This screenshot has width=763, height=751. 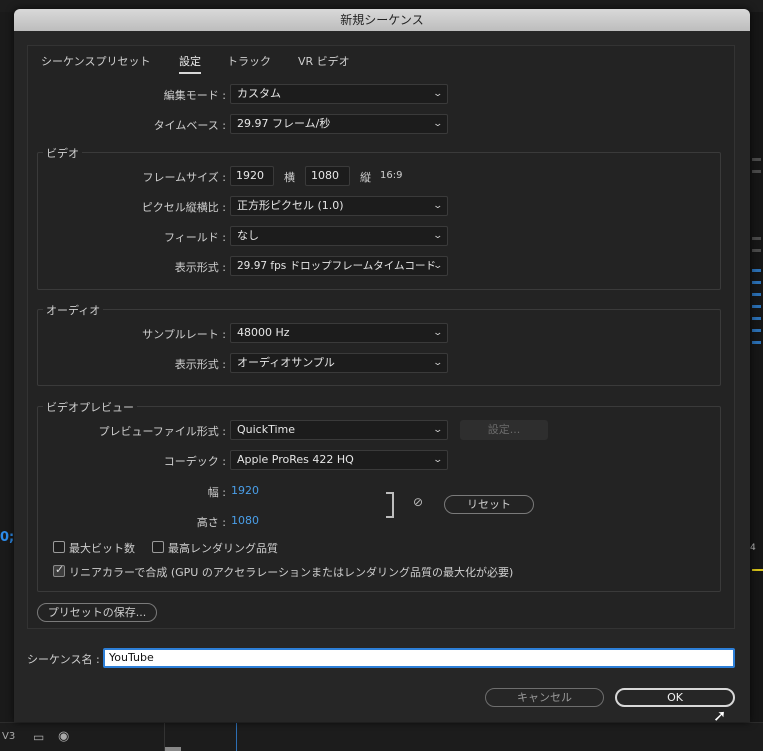 I want to click on ok-button: OK, so click(x=675, y=697).